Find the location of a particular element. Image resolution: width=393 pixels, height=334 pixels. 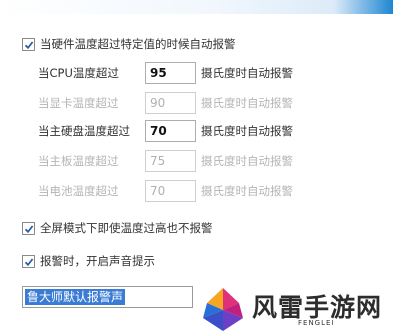

sound-alert-checkbox is located at coordinates (28, 261).